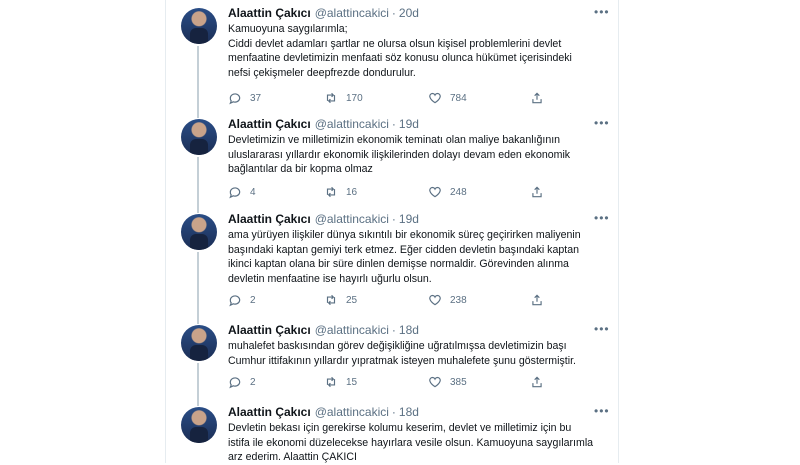 This screenshot has width=800, height=465. Describe the element at coordinates (394, 382) in the screenshot. I see `tweet-actions: 2 15 385` at that location.